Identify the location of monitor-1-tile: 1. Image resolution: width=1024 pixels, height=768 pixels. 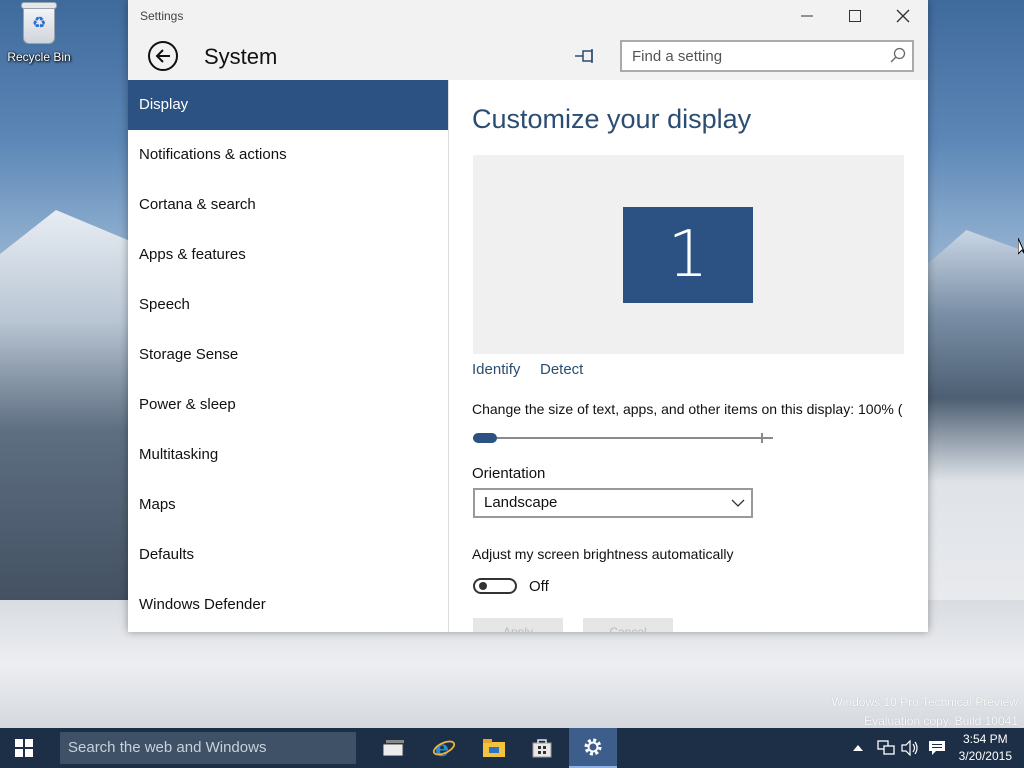
(688, 255).